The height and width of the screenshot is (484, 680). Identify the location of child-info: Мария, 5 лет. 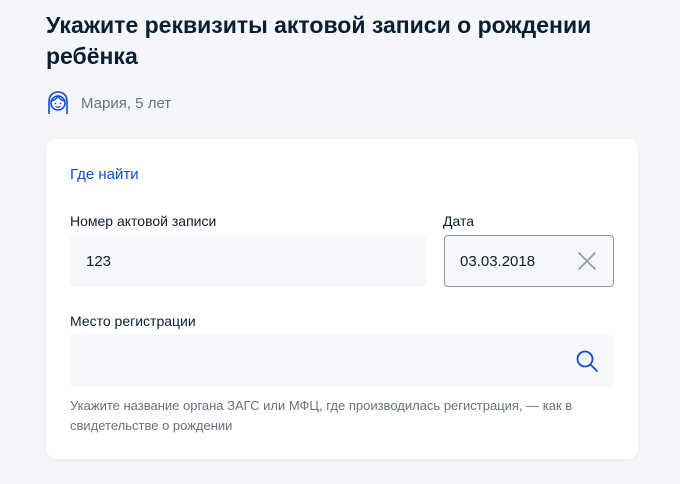
(108, 103).